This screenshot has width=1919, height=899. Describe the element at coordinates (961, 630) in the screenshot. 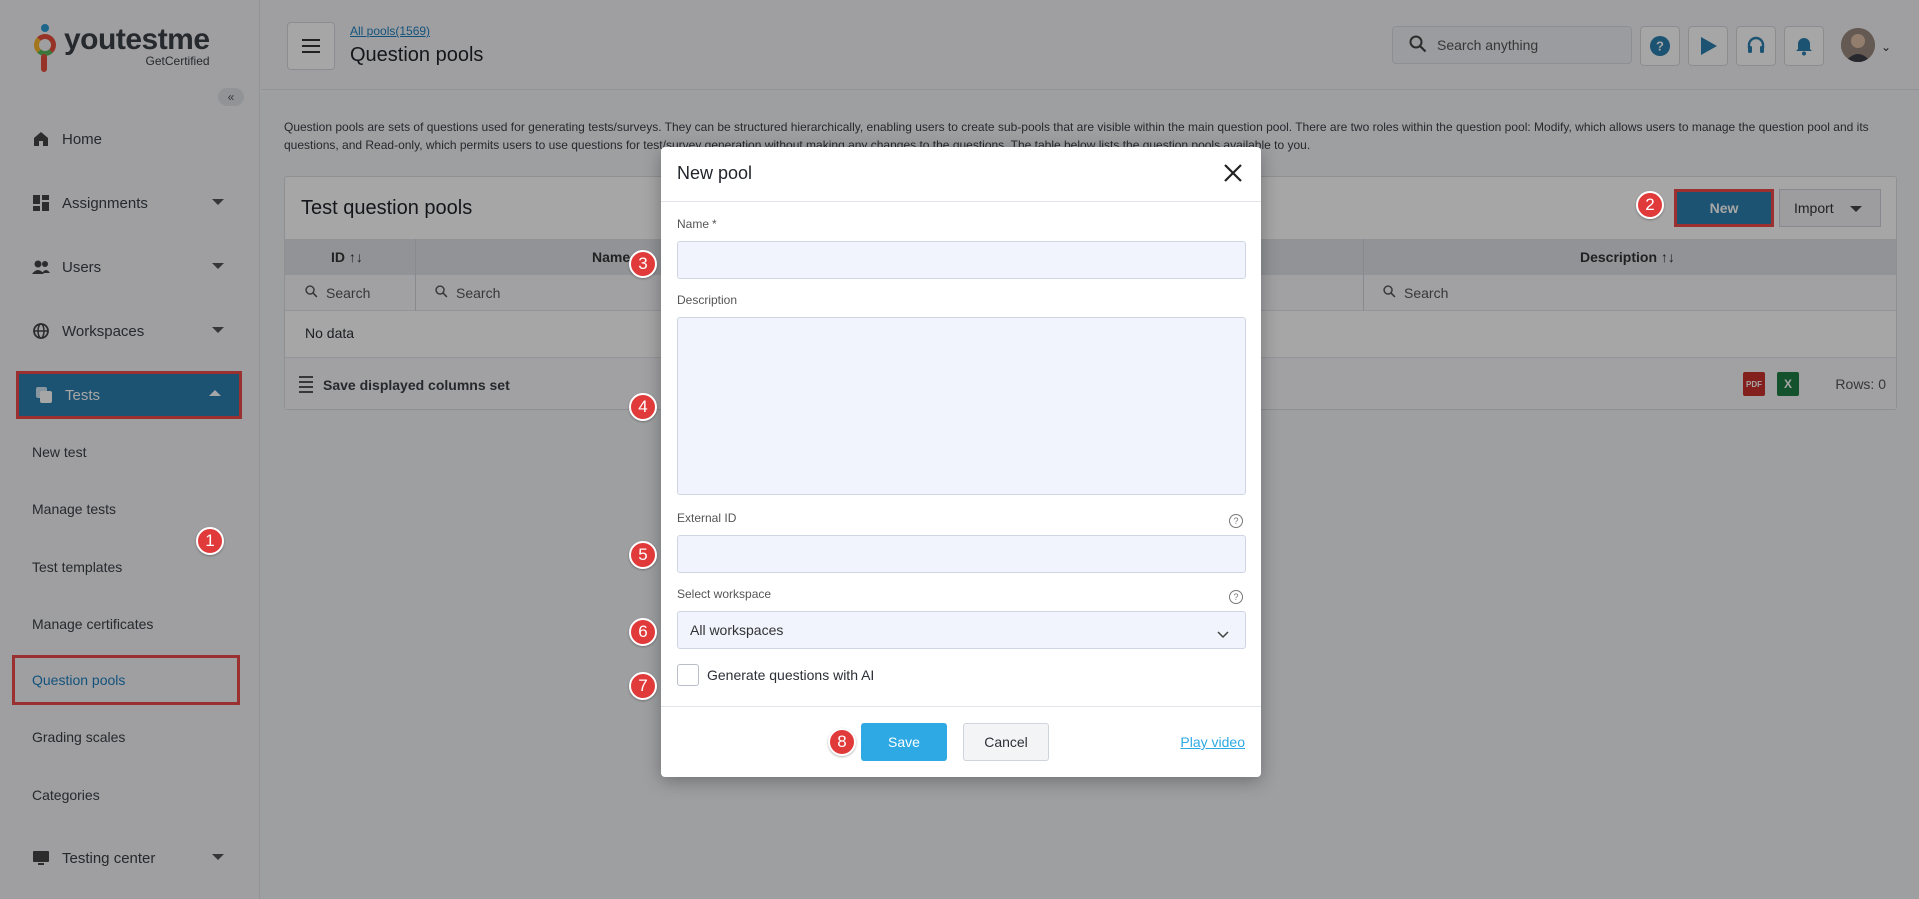

I see `workspace-select: All workspaces` at that location.